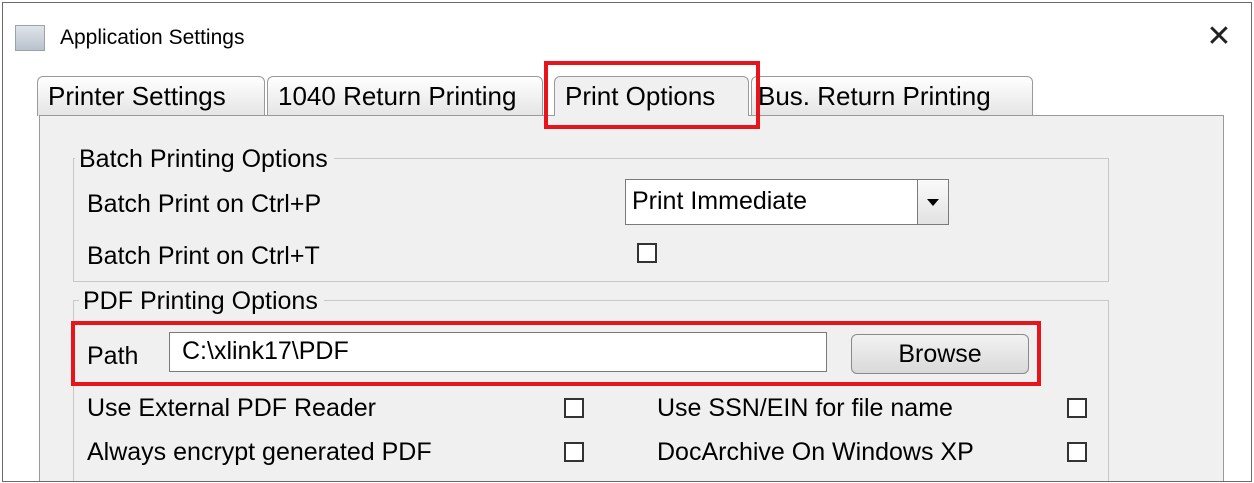  What do you see at coordinates (720, 201) in the screenshot?
I see `batch-print-ctrl-p-value: Print Immediate` at bounding box center [720, 201].